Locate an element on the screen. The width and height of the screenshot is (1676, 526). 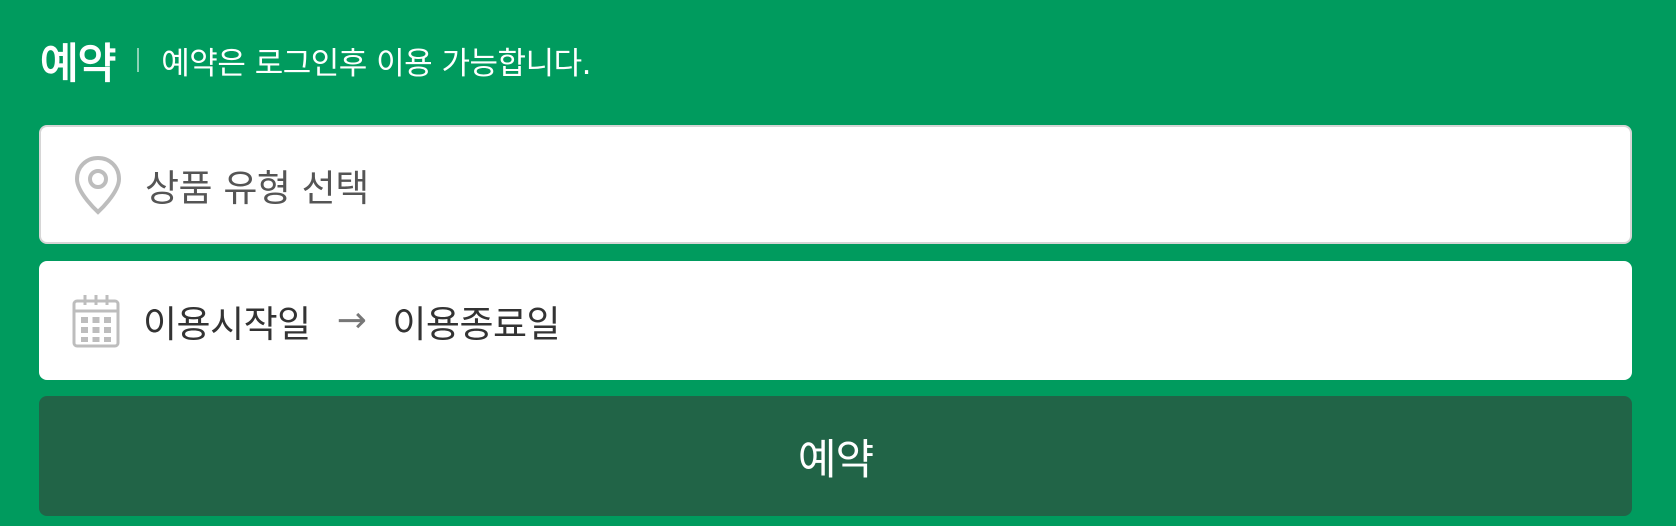
end-date-label: 이용종료일 is located at coordinates (476, 321).